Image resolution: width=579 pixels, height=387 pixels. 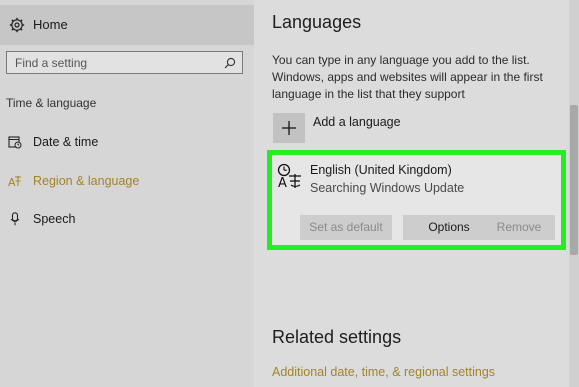 I want to click on scrollbar, so click(x=574, y=193).